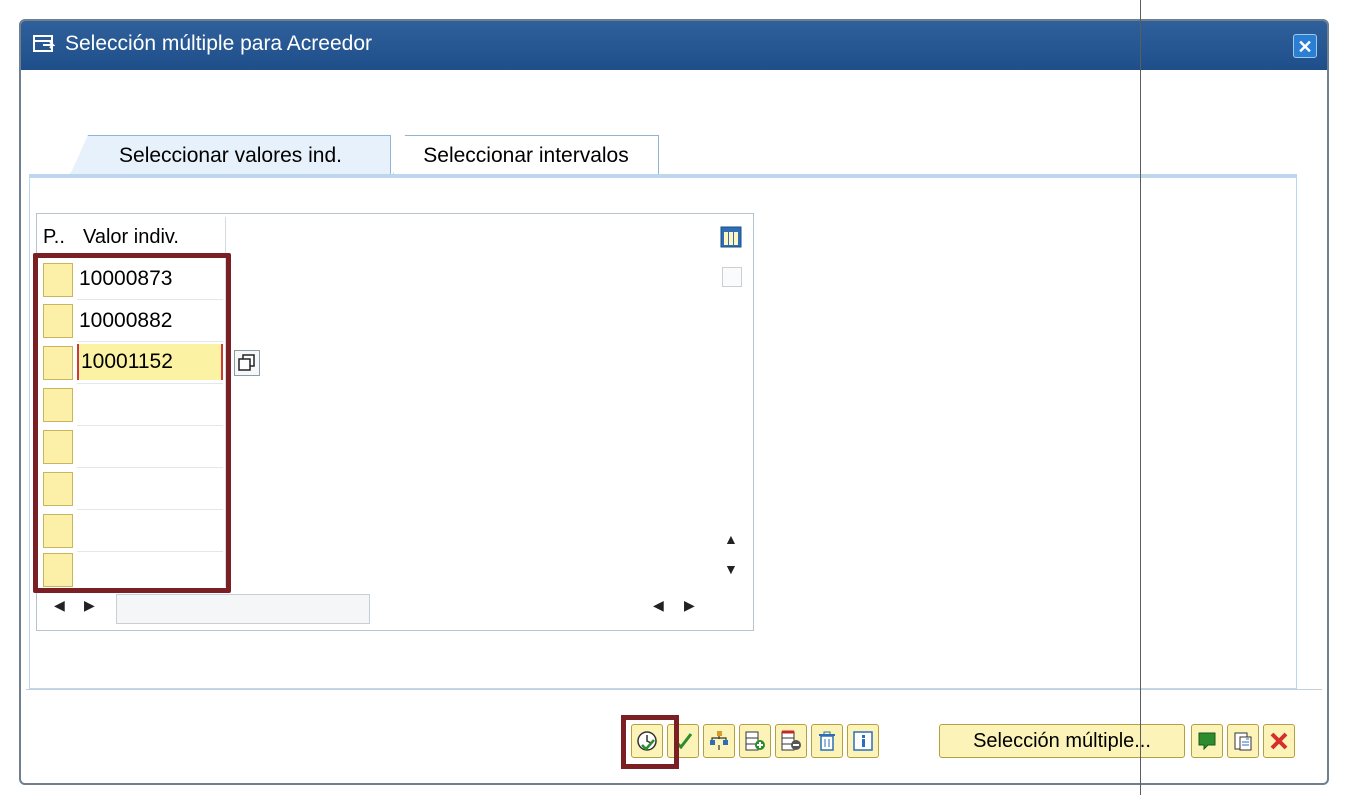 The width and height of the screenshot is (1346, 795). I want to click on rows-highlight-frame, so click(132, 423).